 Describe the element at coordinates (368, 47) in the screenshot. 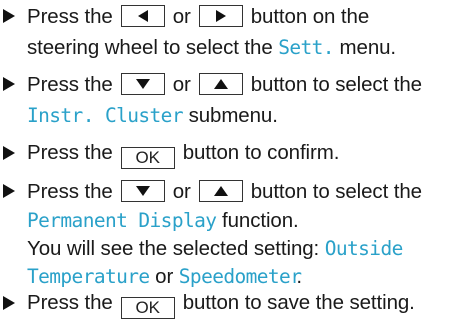

I see `step-text: menu.` at that location.